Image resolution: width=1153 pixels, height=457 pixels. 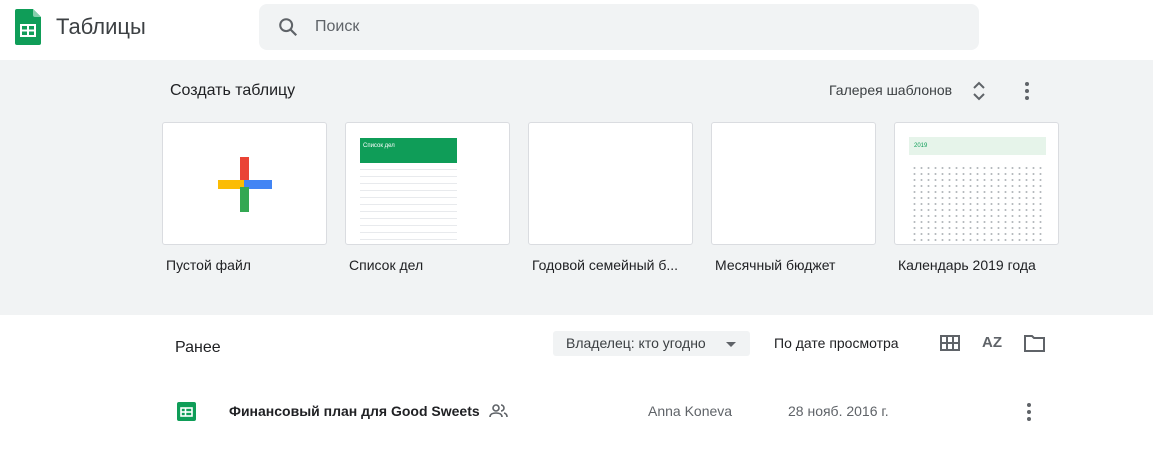 I want to click on sheets-file-icon, so click(x=186, y=411).